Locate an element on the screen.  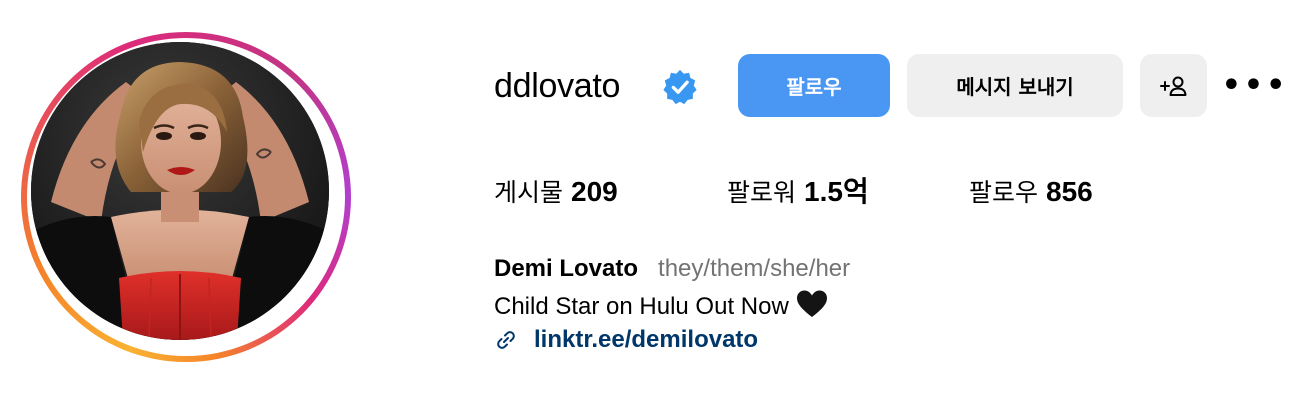
more-options-button: ••• is located at coordinates (1254, 85).